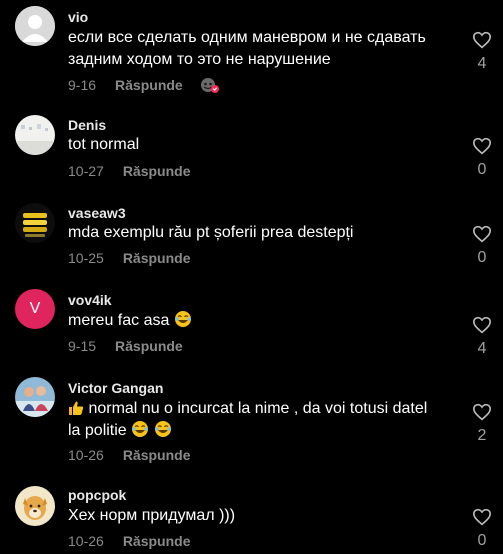  I want to click on comment-date: 10-25, so click(86, 258).